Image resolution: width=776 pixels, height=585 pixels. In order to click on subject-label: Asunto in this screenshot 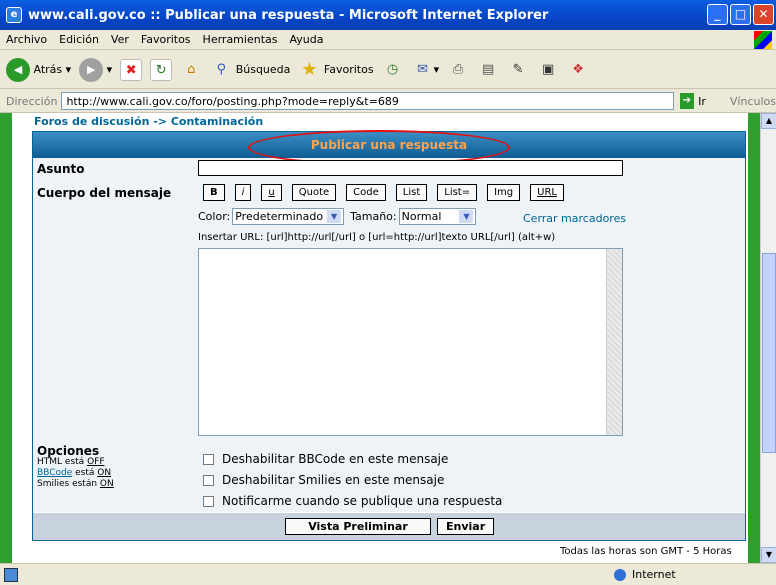, I will do `click(61, 169)`.